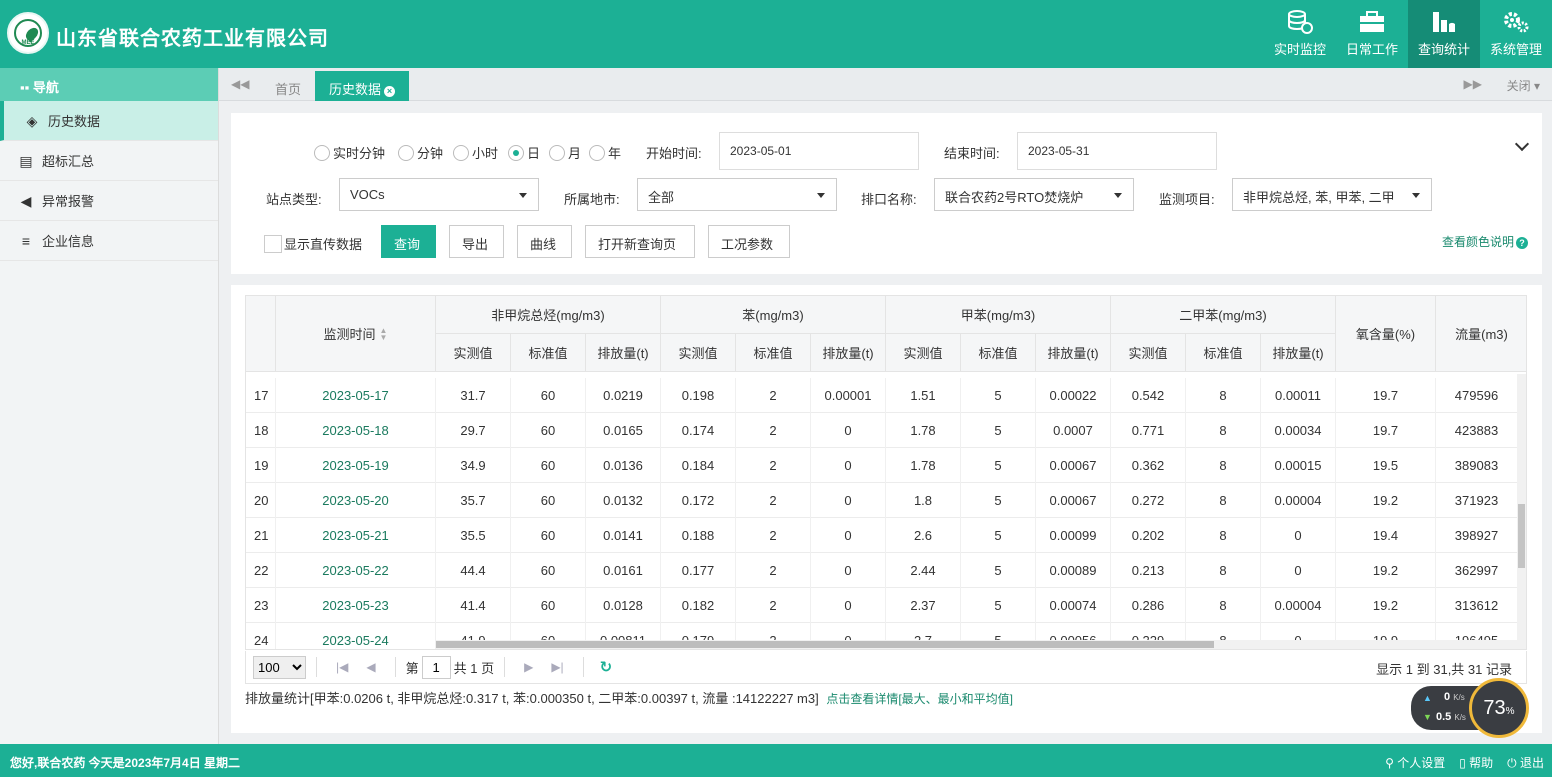 The image size is (1552, 777). What do you see at coordinates (1477, 465) in the screenshot?
I see `table-cell: 389083` at bounding box center [1477, 465].